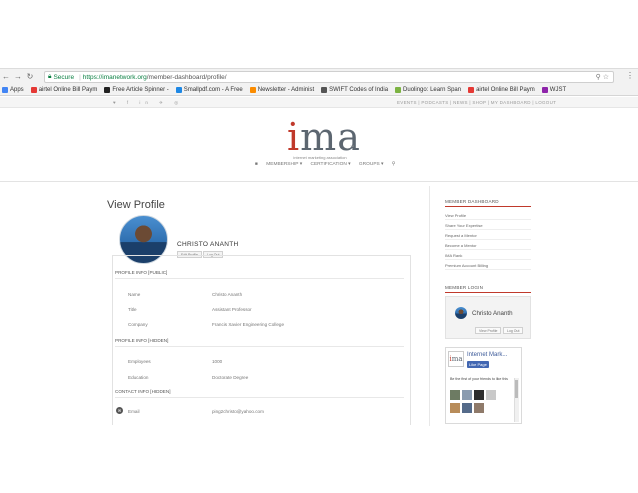 The image size is (638, 493). I want to click on back-arrow-icon: ←, so click(6, 76).